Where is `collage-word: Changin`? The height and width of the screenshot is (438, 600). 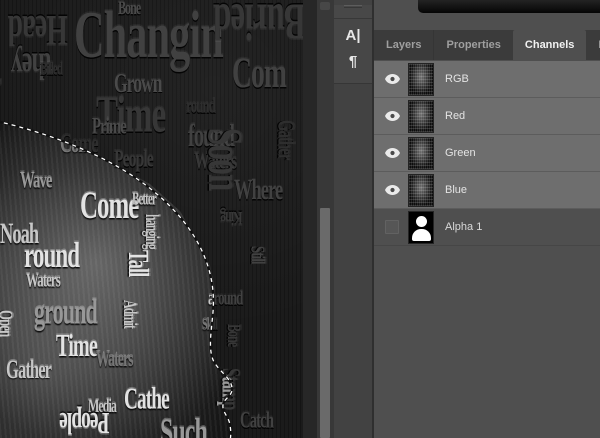
collage-word: Changin is located at coordinates (149, 36).